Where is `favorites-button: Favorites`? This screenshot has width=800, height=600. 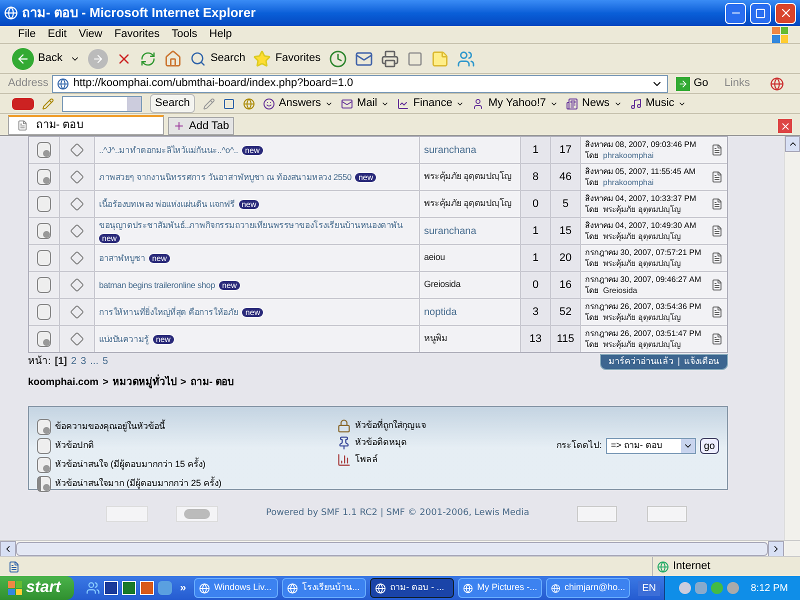 favorites-button: Favorites is located at coordinates (287, 59).